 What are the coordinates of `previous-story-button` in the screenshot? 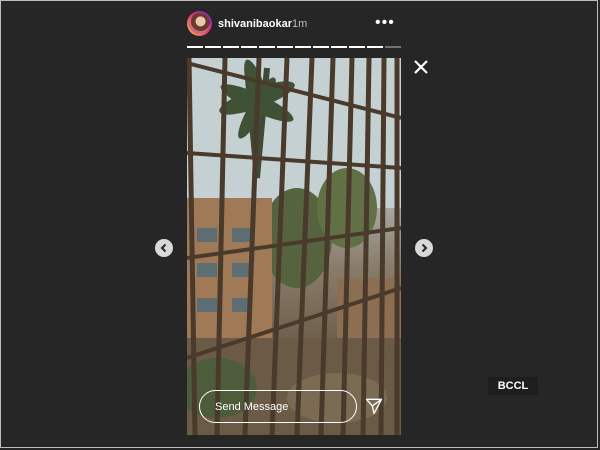 It's located at (164, 248).